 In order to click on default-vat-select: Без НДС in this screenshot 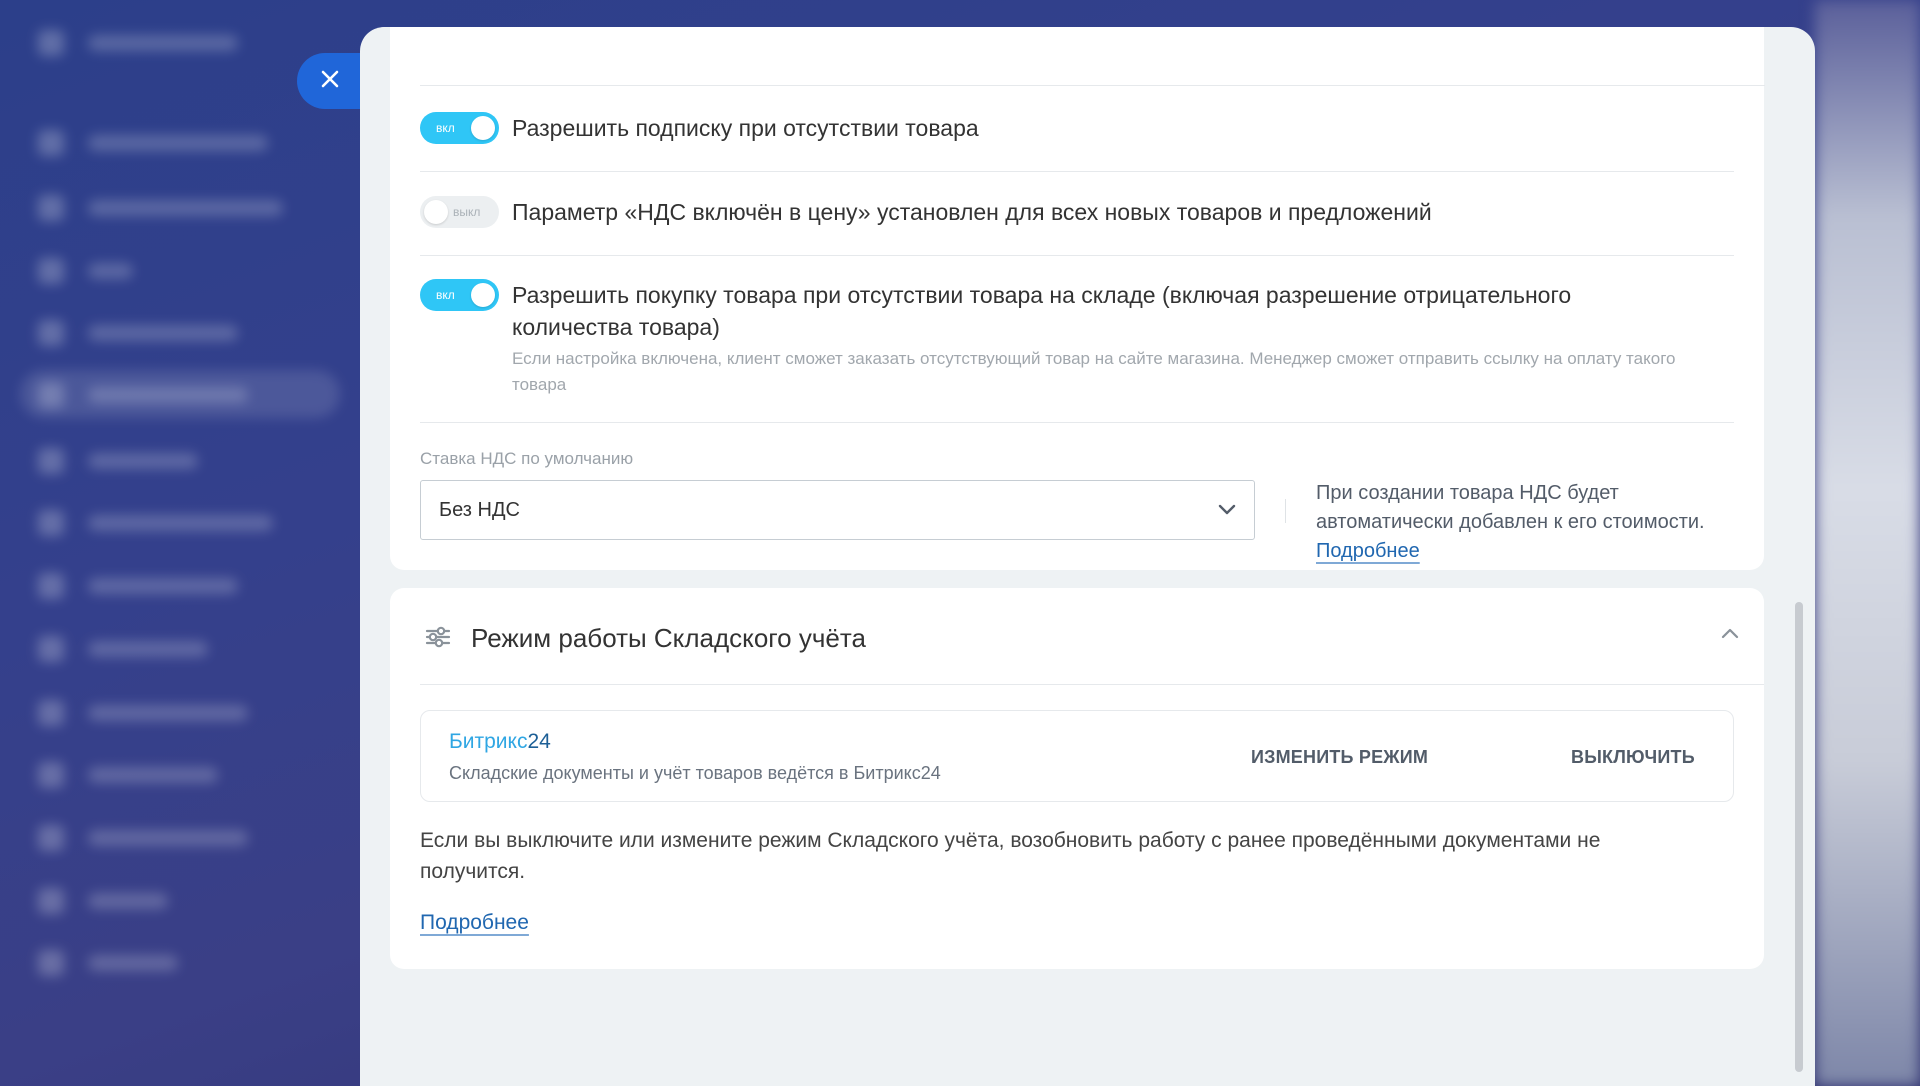, I will do `click(837, 510)`.